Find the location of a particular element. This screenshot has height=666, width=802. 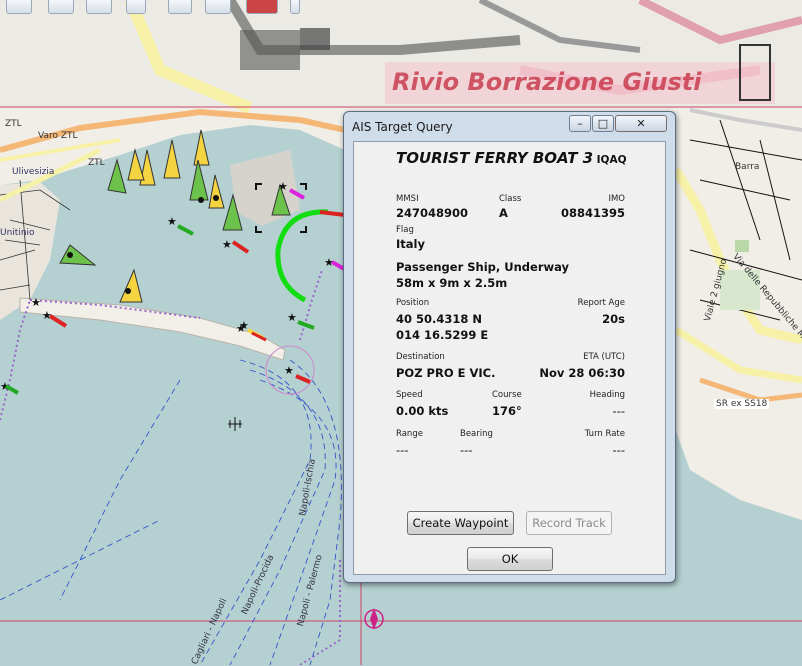

ship-type: Passenger Ship, Underway is located at coordinates (483, 267).